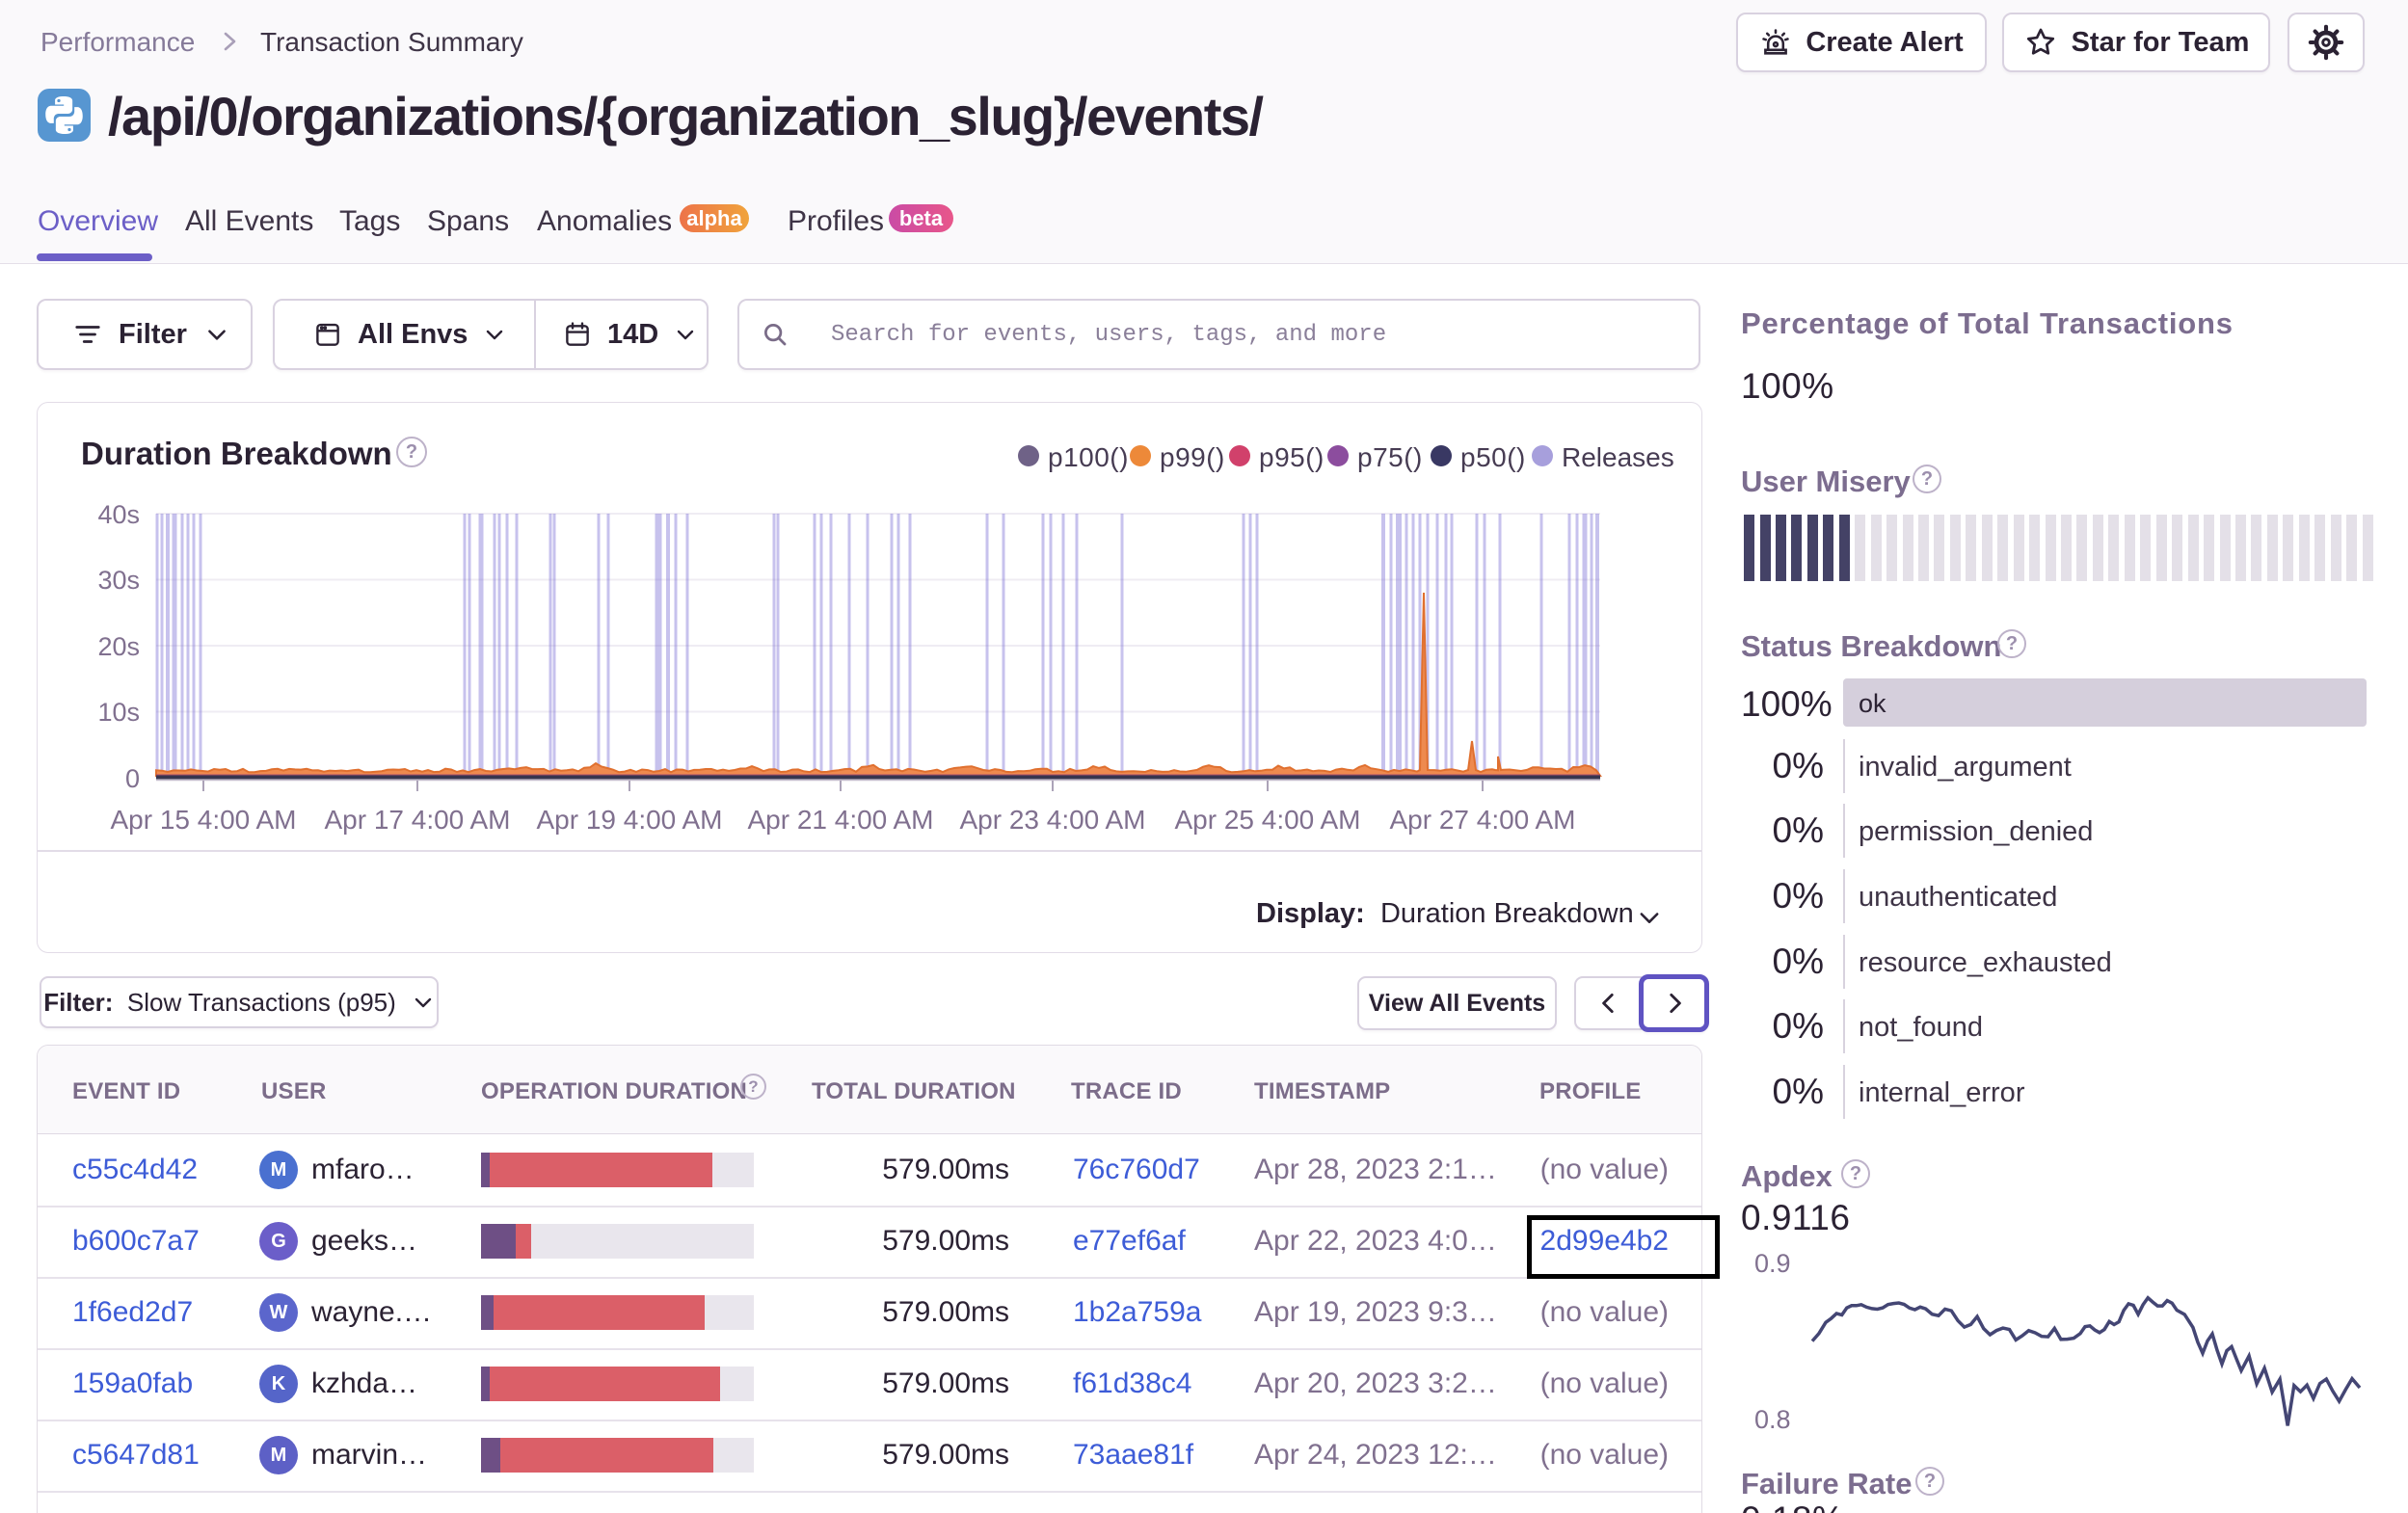  What do you see at coordinates (1267, 820) in the screenshot?
I see `svg-text: Apr 25 4:00 AM` at bounding box center [1267, 820].